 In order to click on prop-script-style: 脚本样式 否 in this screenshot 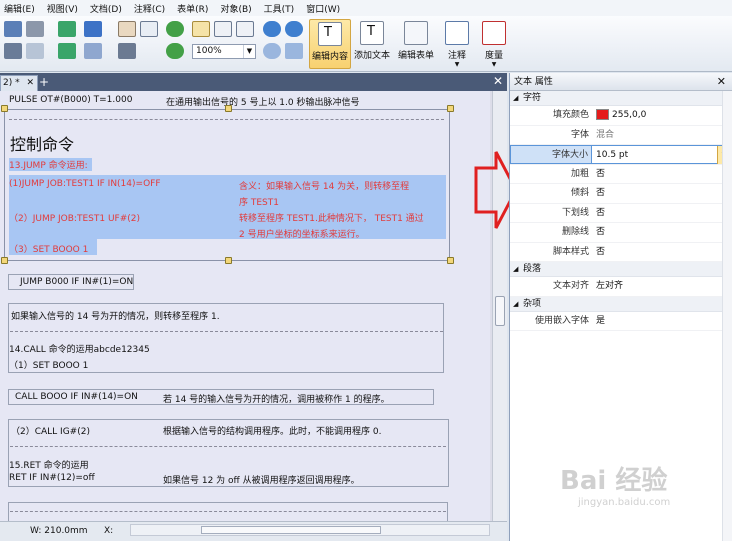, I will do `click(621, 252)`.